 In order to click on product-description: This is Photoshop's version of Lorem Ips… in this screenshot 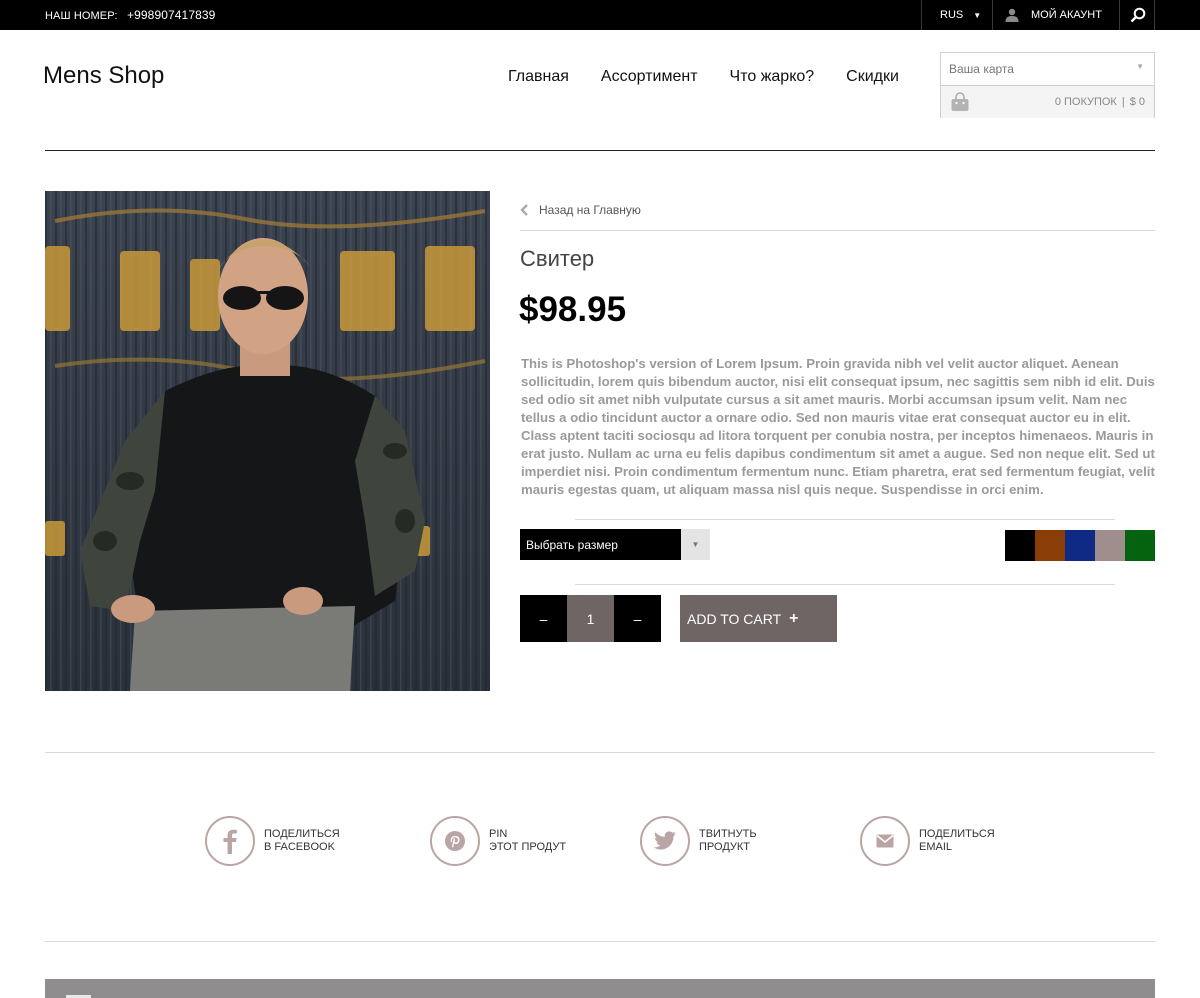, I will do `click(838, 426)`.